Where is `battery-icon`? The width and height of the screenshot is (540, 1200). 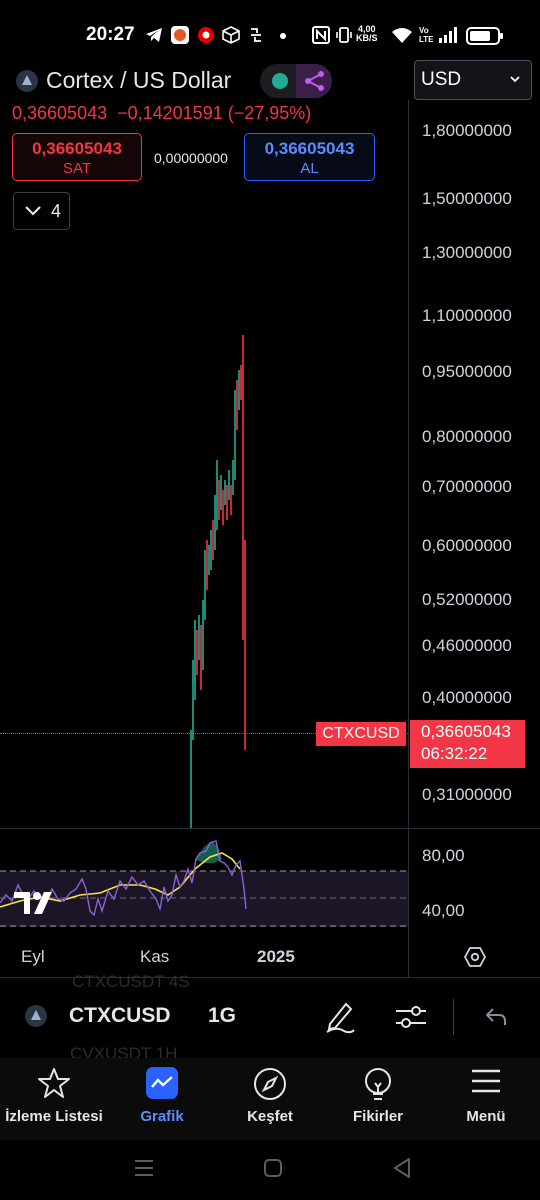
battery-icon is located at coordinates (484, 36).